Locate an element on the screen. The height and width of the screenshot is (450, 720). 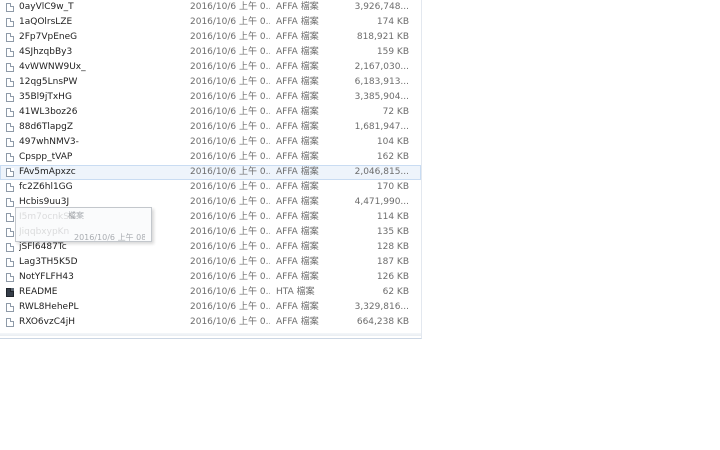
file-name: 0ayVlC9w_T is located at coordinates (46, 7).